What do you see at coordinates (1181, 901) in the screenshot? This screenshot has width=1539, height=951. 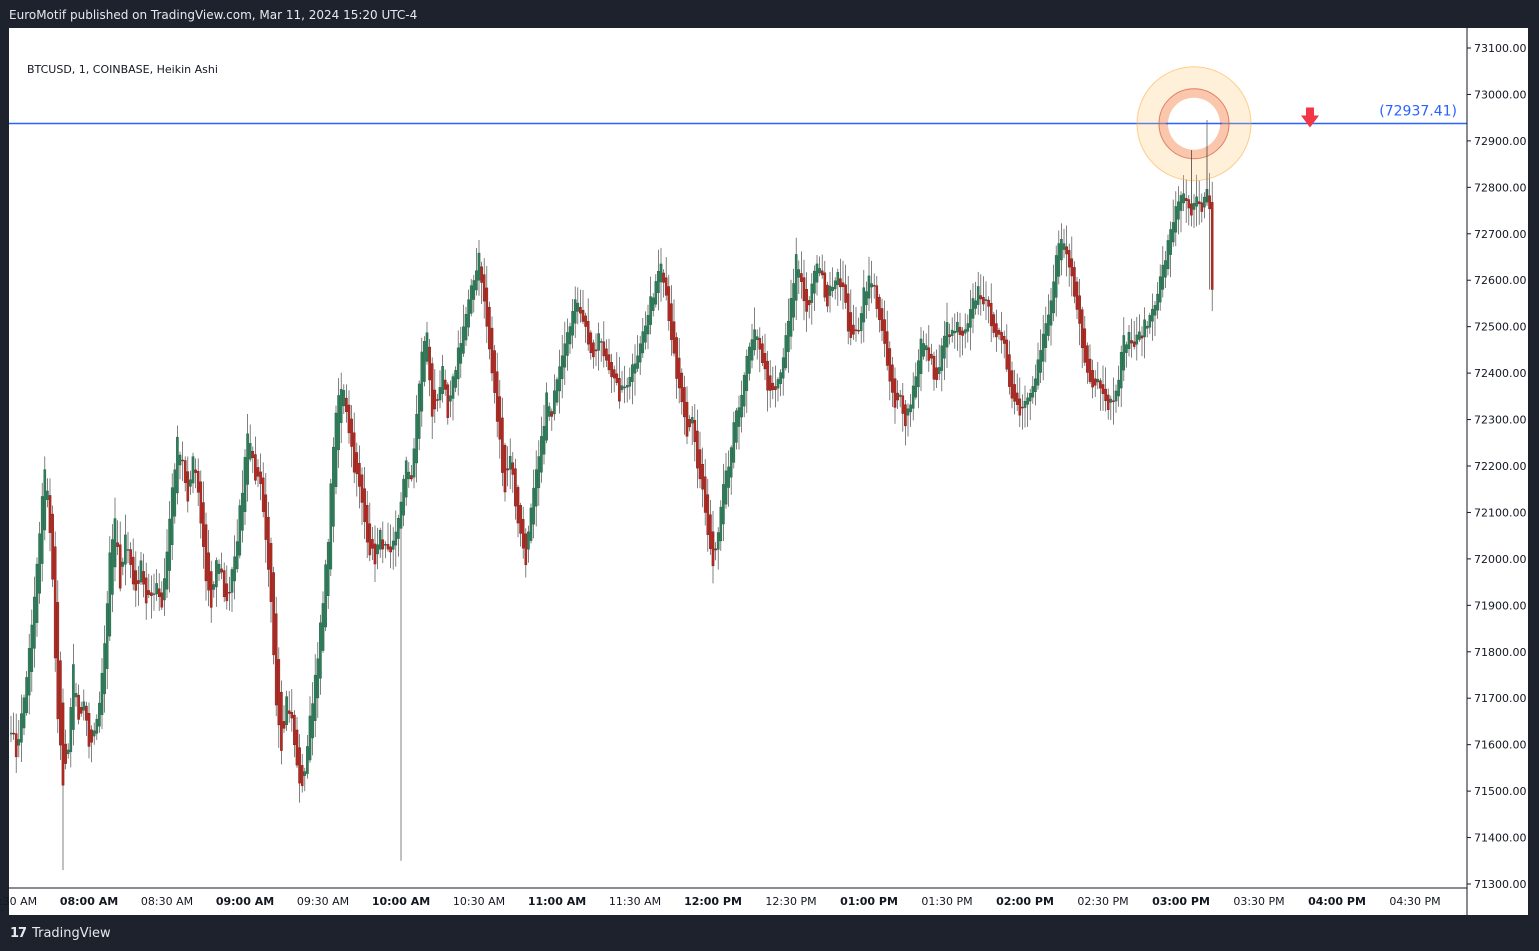 I see `time-tick-label: 03:00 PM` at bounding box center [1181, 901].